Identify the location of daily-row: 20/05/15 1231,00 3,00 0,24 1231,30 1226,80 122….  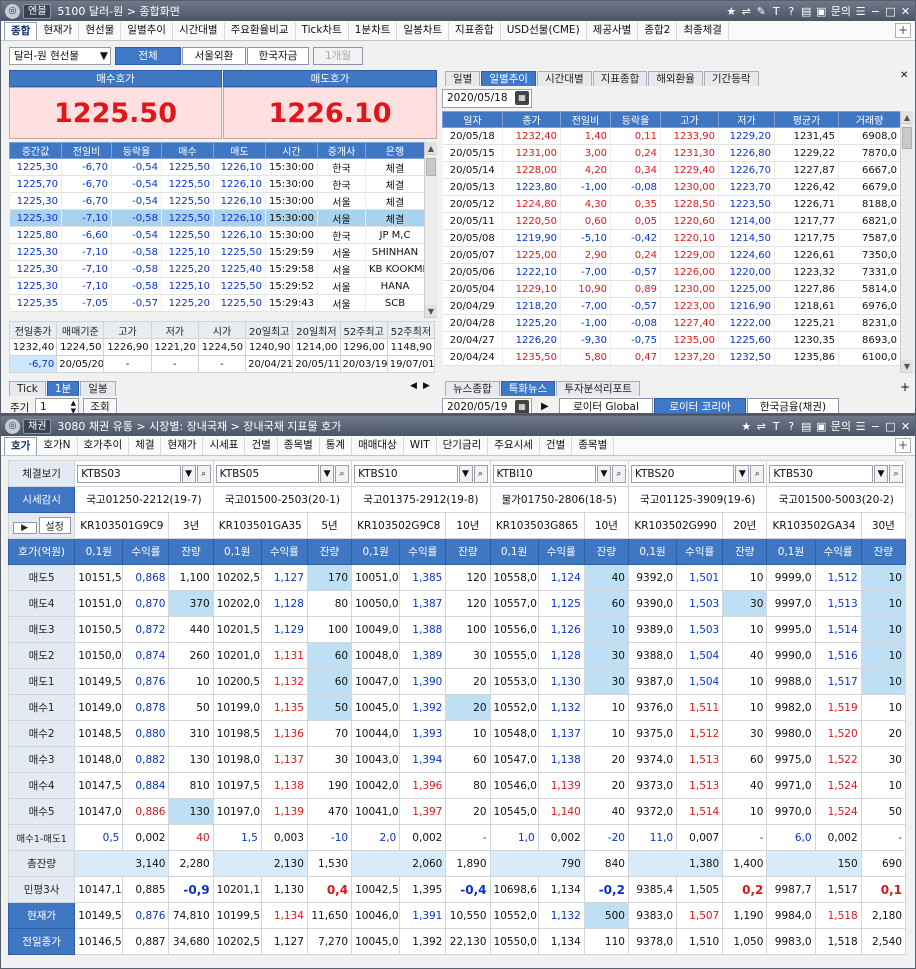
(671, 153).